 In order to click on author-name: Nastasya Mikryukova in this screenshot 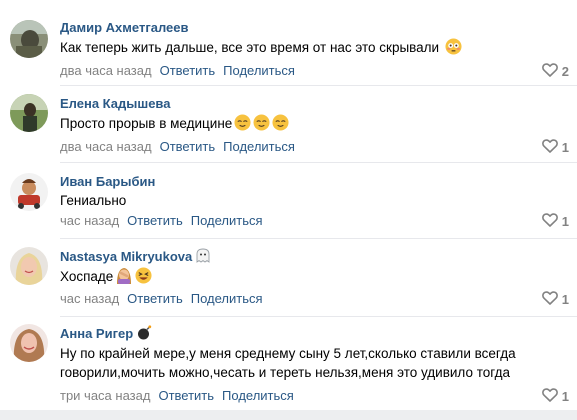, I will do `click(135, 257)`.